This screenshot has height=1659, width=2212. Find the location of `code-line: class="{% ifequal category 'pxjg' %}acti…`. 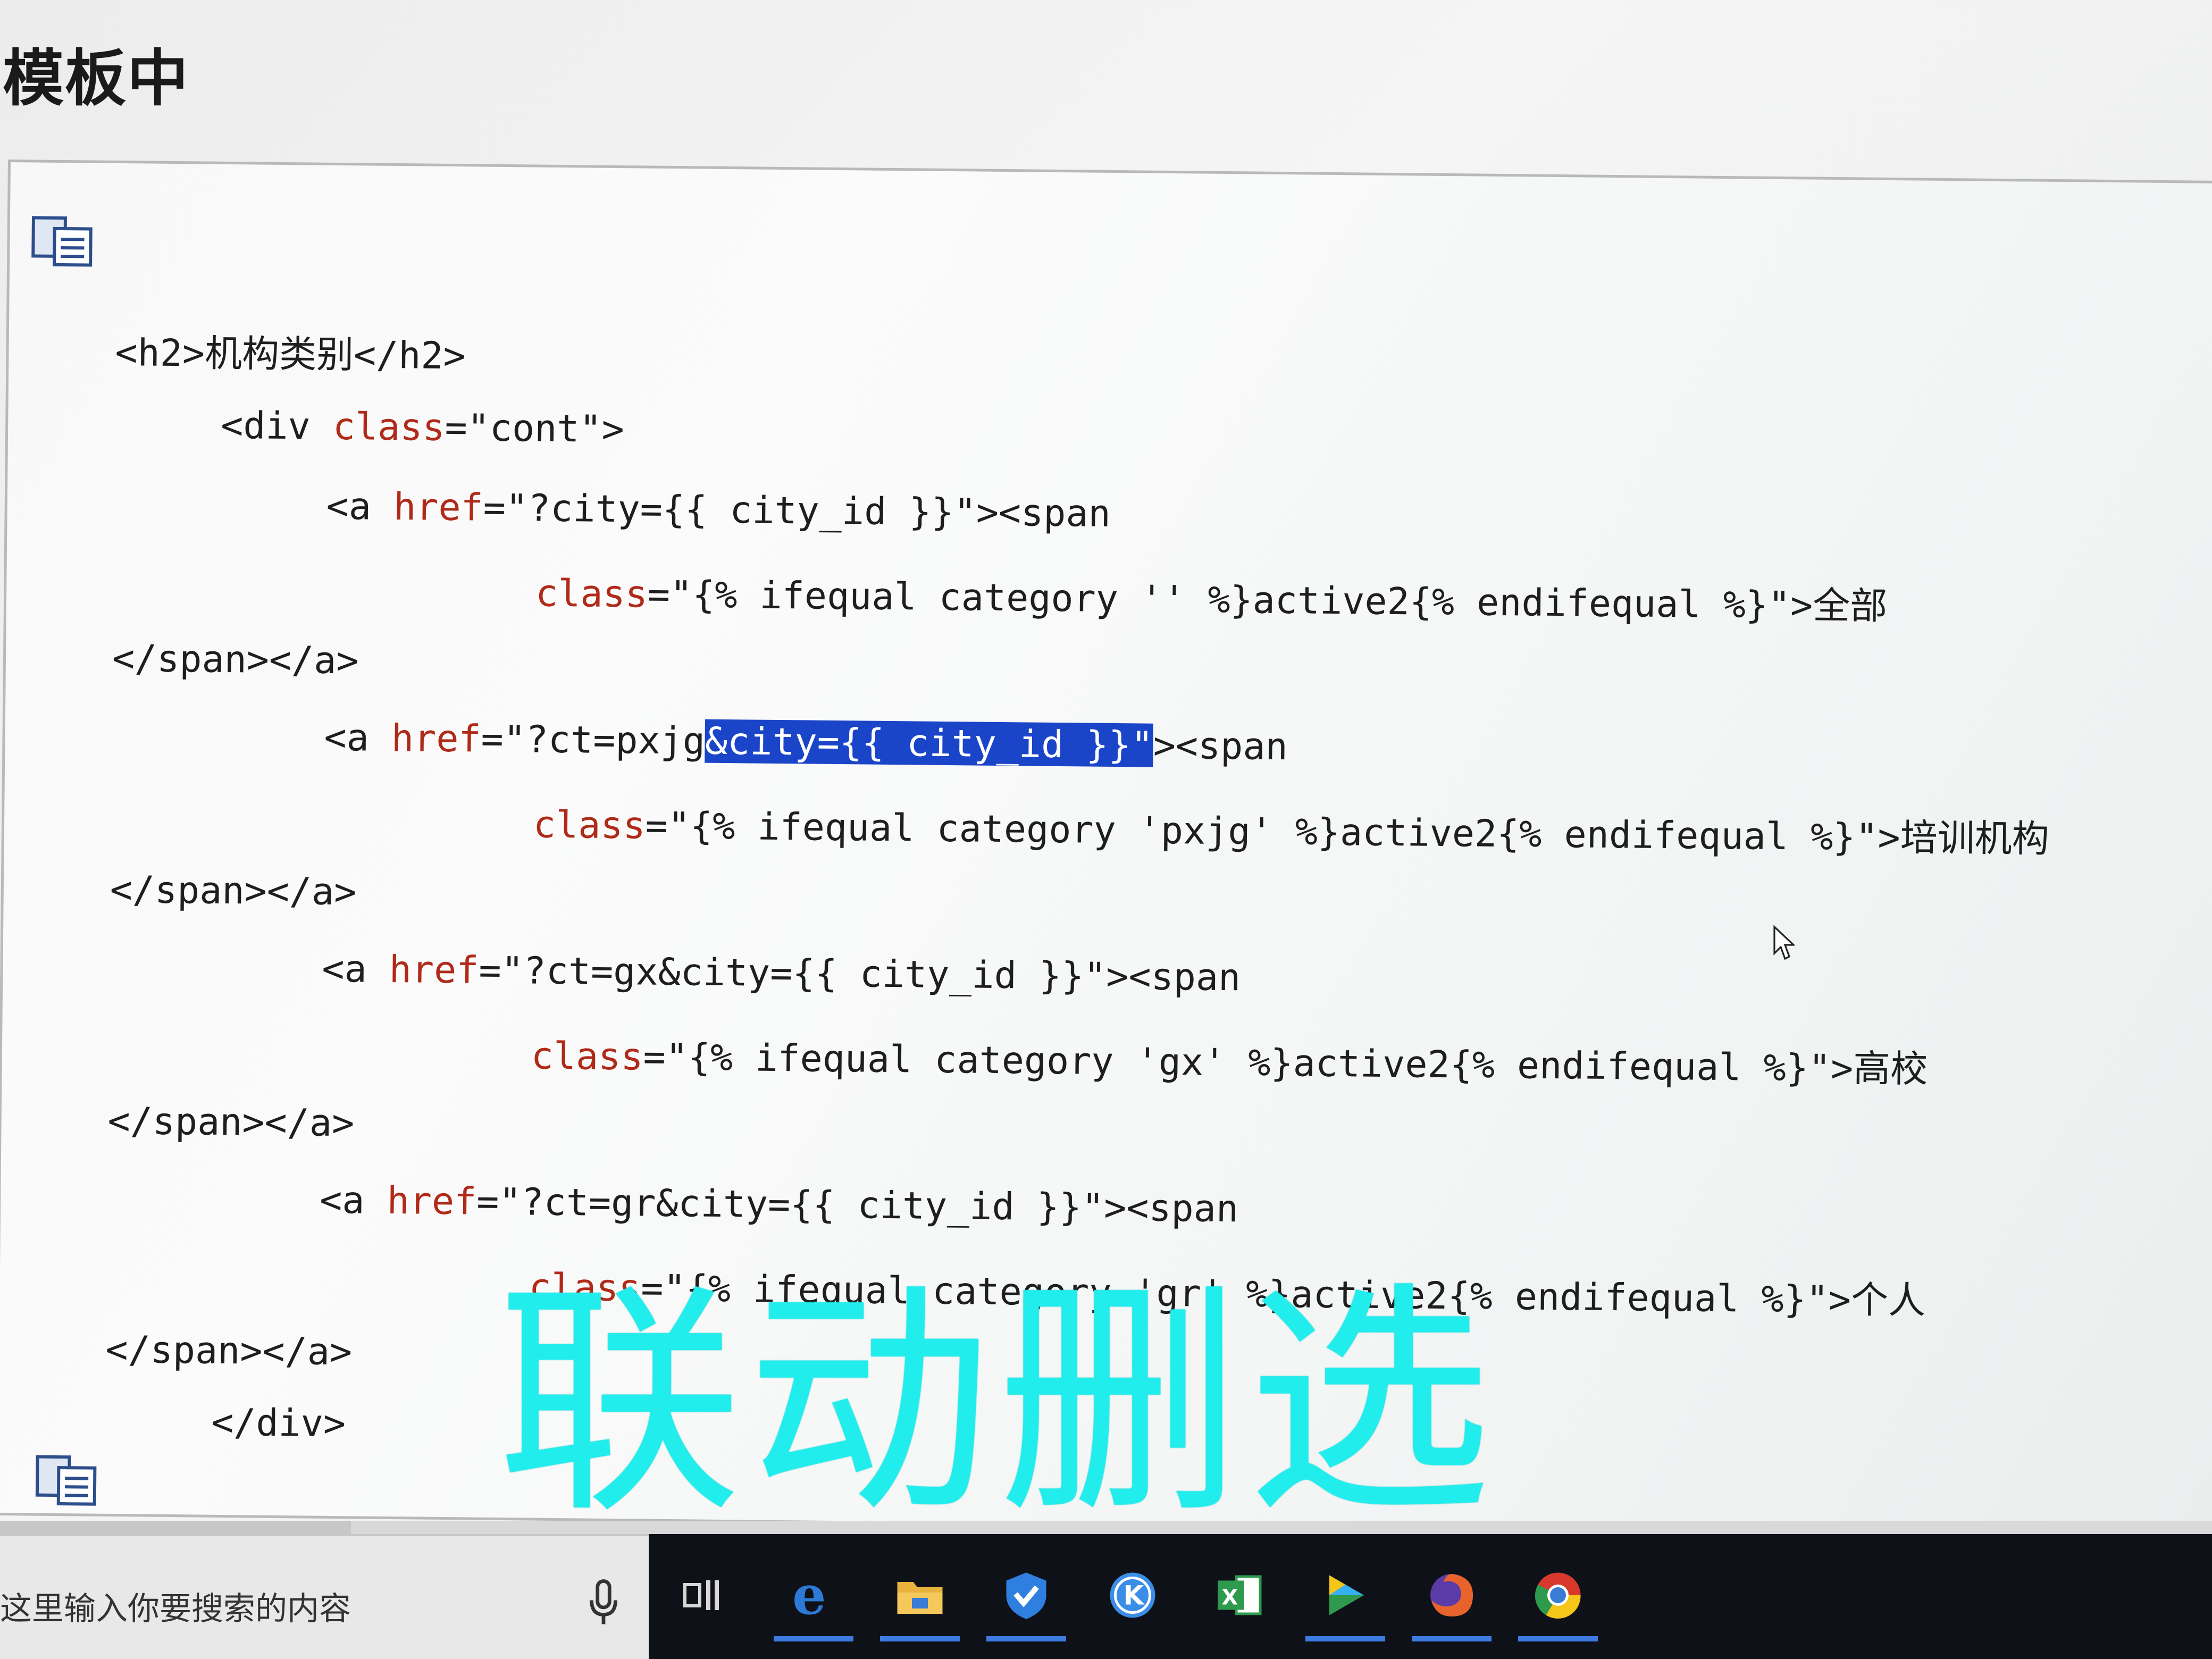

code-line: class="{% ifequal category 'pxjg' %}acti… is located at coordinates (1291, 829).